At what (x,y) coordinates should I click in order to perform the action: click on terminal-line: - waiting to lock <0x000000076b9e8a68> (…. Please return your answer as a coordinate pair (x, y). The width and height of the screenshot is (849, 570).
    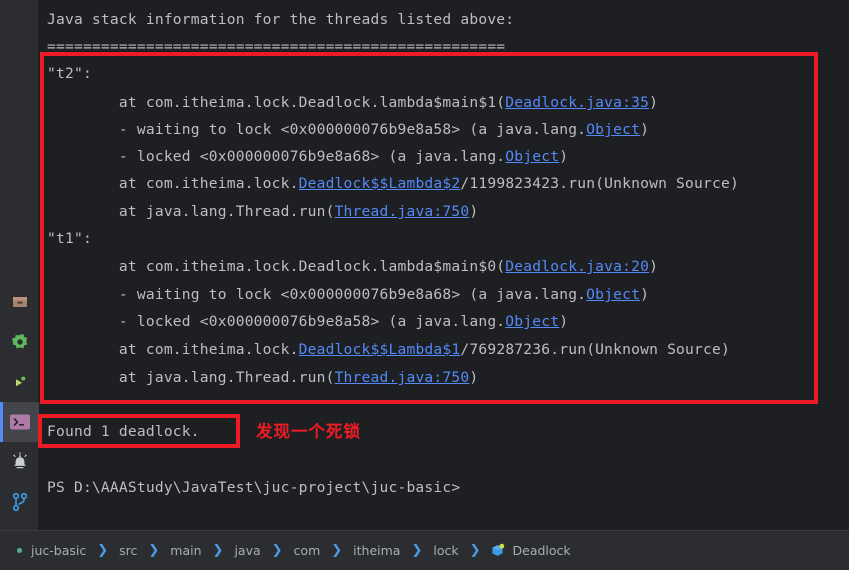
    Looking at the image, I should click on (348, 294).